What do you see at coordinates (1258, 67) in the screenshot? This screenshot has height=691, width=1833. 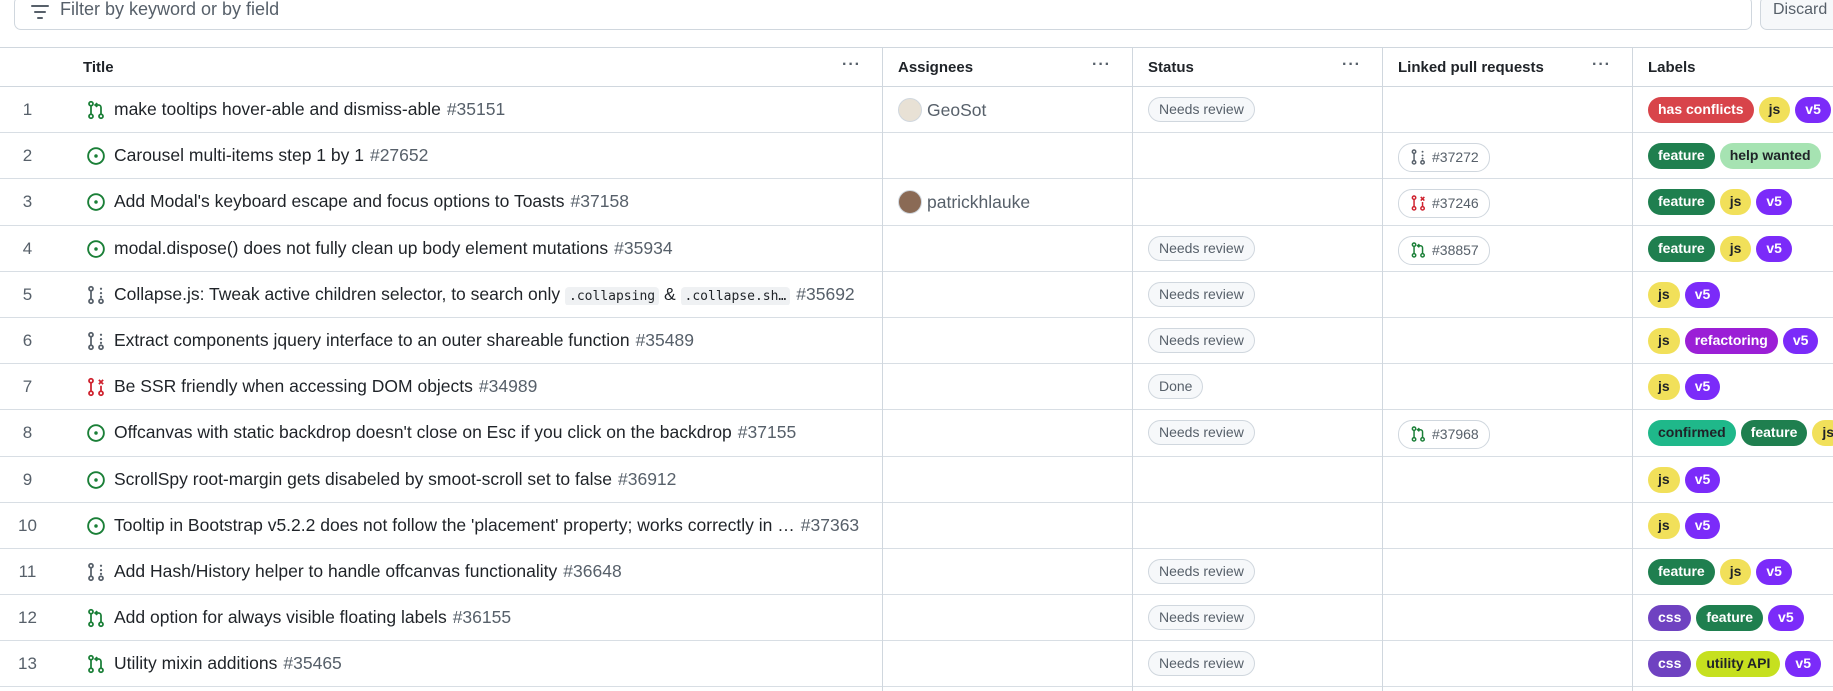 I see `column-header-status: Status ···` at bounding box center [1258, 67].